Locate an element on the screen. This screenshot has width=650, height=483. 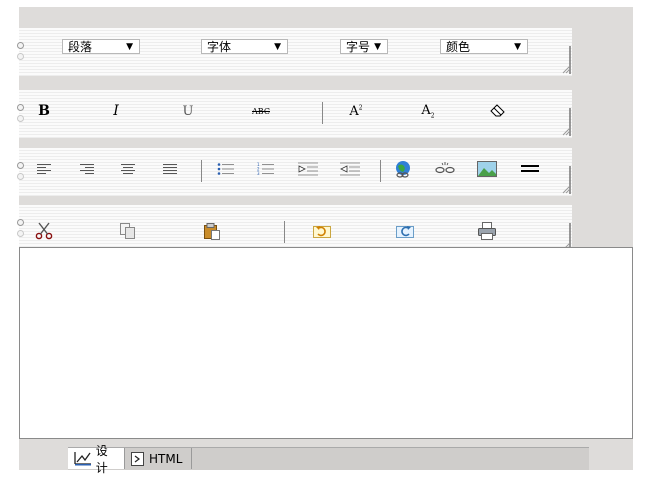
paste-icon is located at coordinates (212, 231).